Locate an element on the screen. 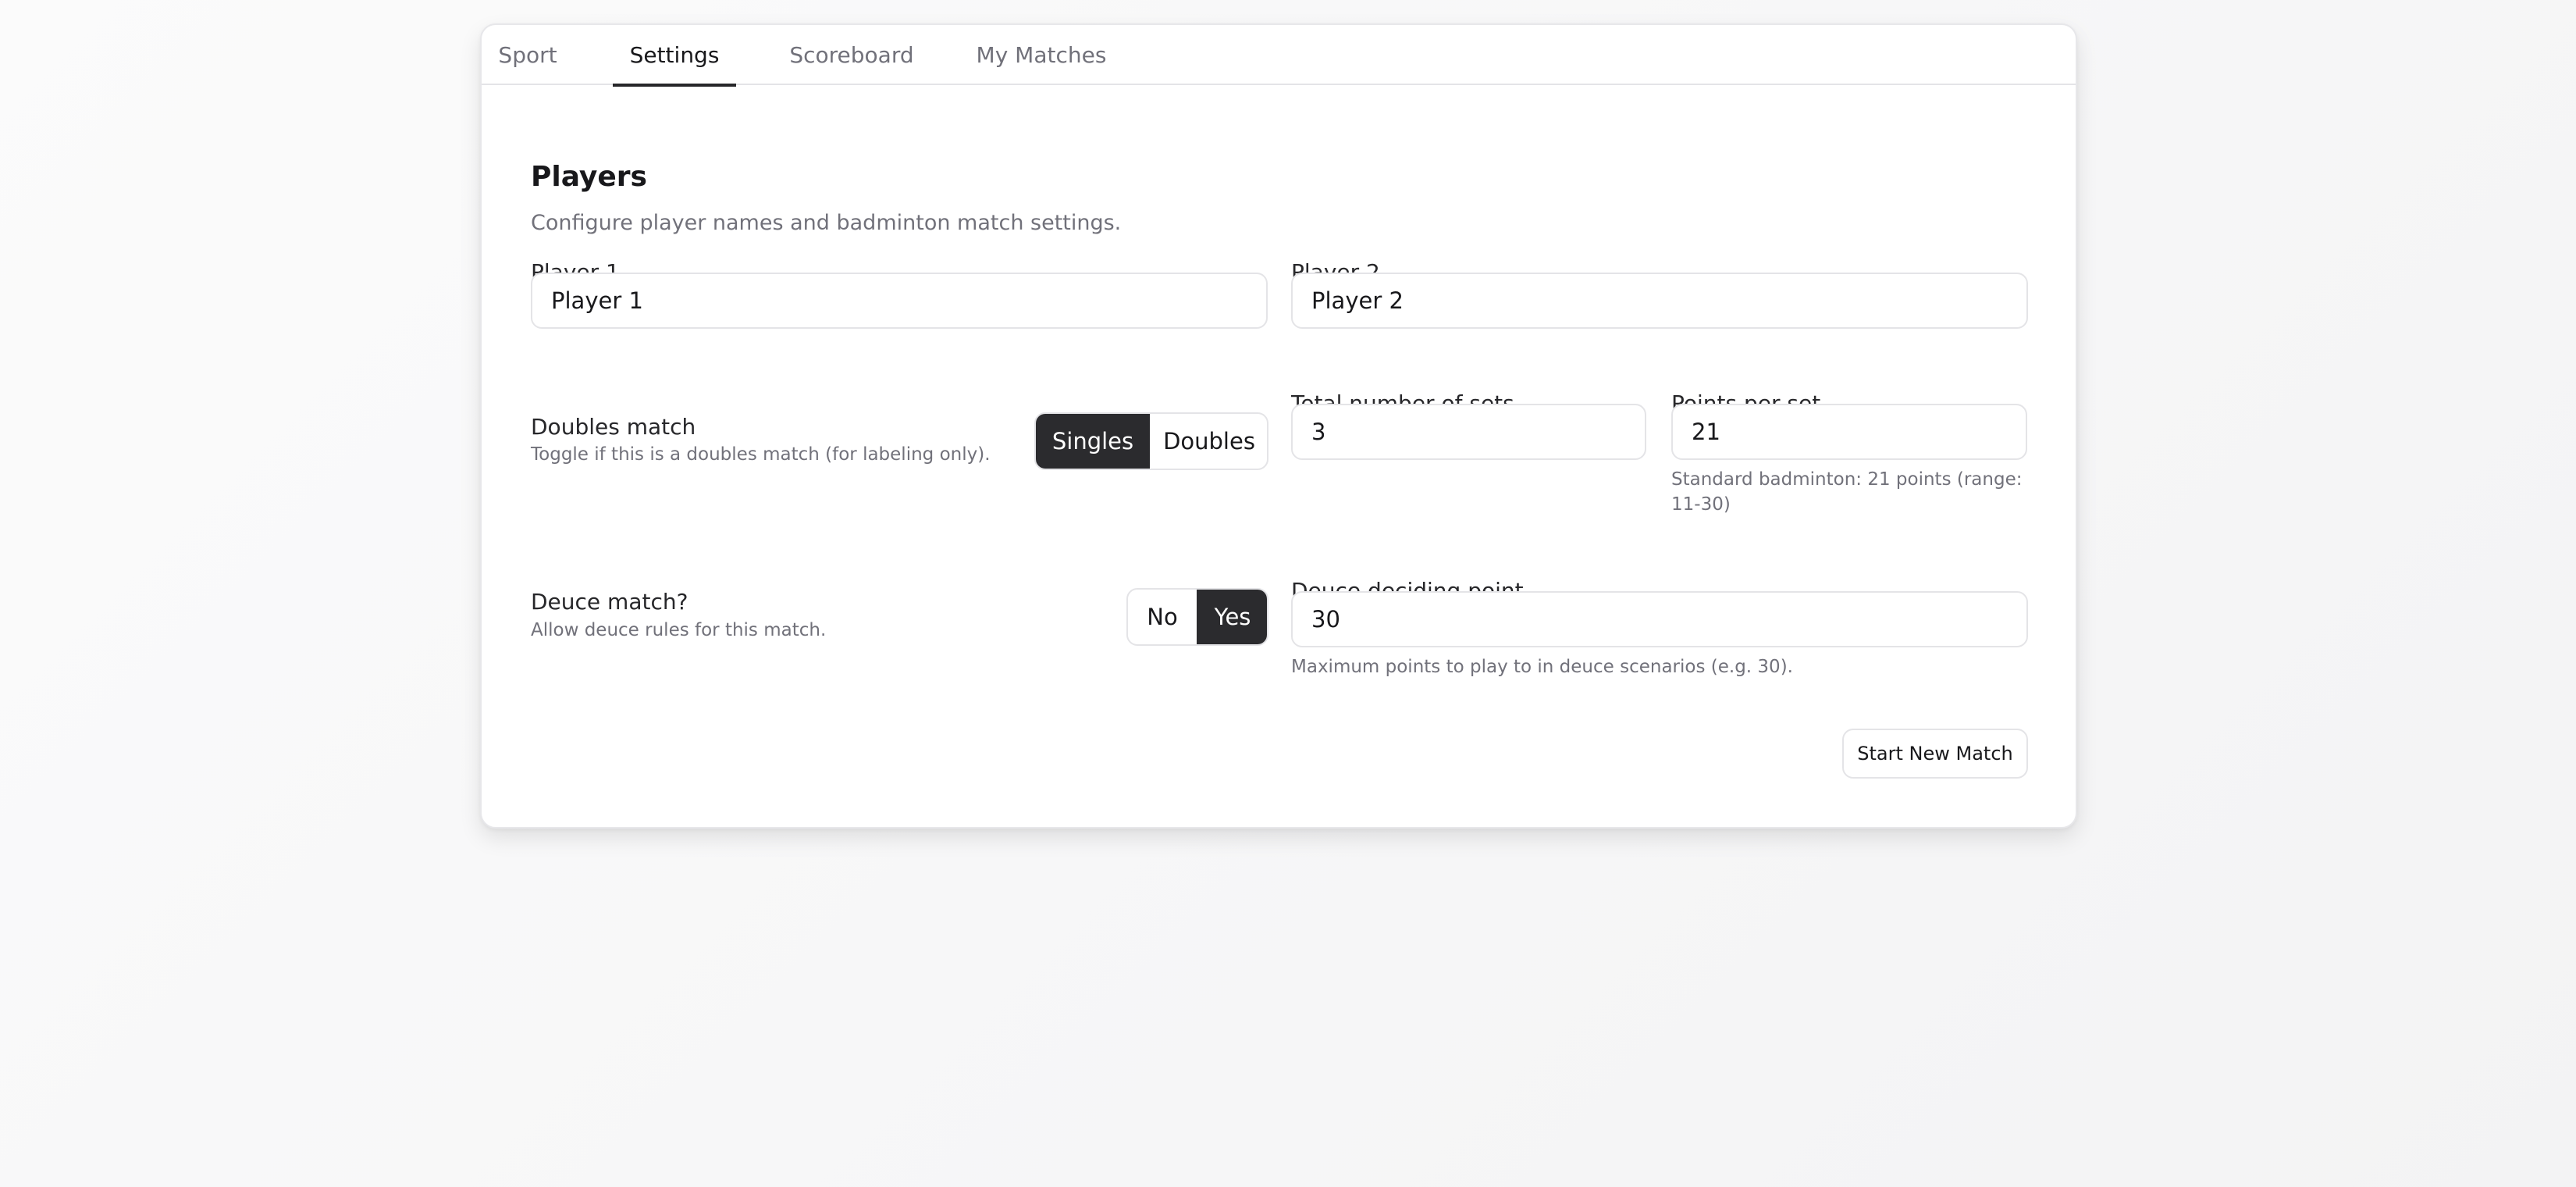  deuce-description: Allow deuce rules for this match. is located at coordinates (679, 630).